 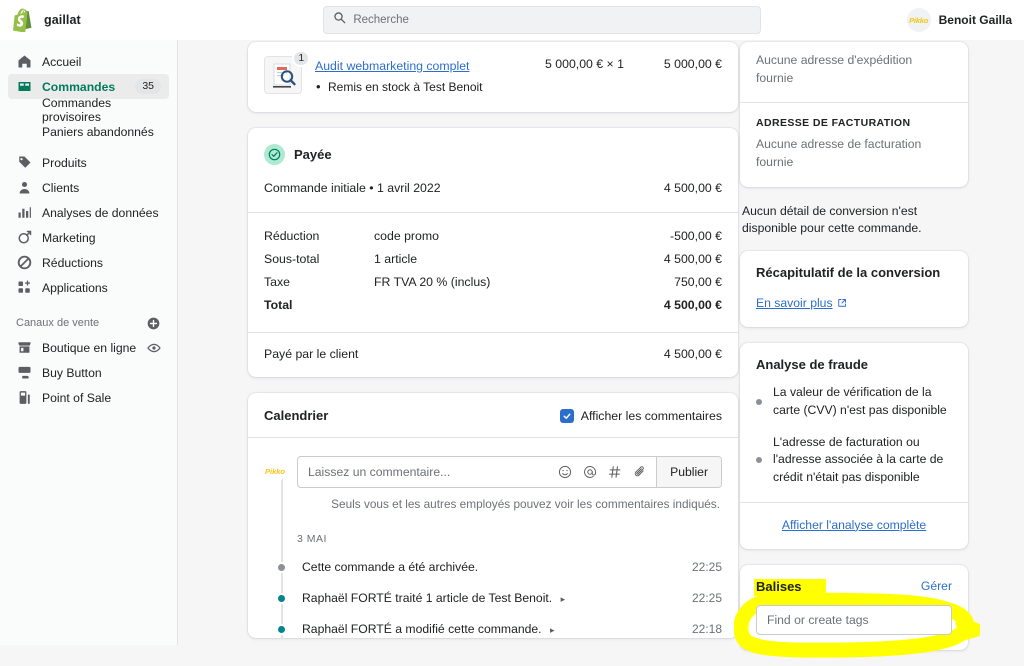 I want to click on paid-by-customer-row: Payé par le client 4 500,00 €, so click(x=493, y=354).